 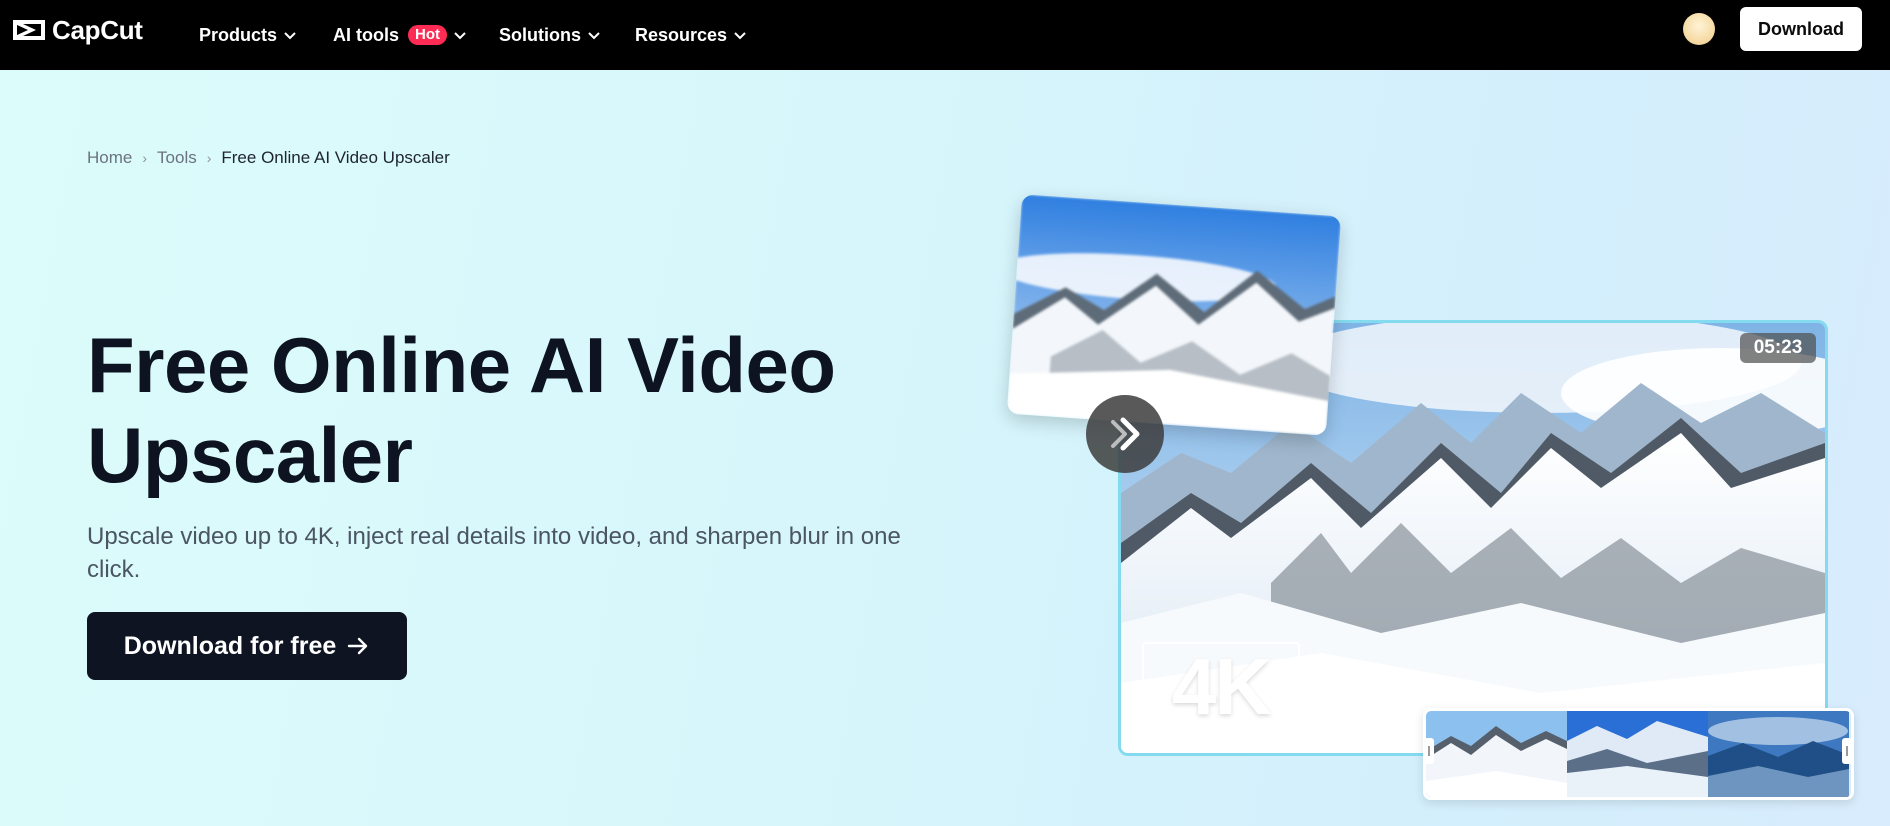 What do you see at coordinates (358, 646) in the screenshot?
I see `arrow-right-icon` at bounding box center [358, 646].